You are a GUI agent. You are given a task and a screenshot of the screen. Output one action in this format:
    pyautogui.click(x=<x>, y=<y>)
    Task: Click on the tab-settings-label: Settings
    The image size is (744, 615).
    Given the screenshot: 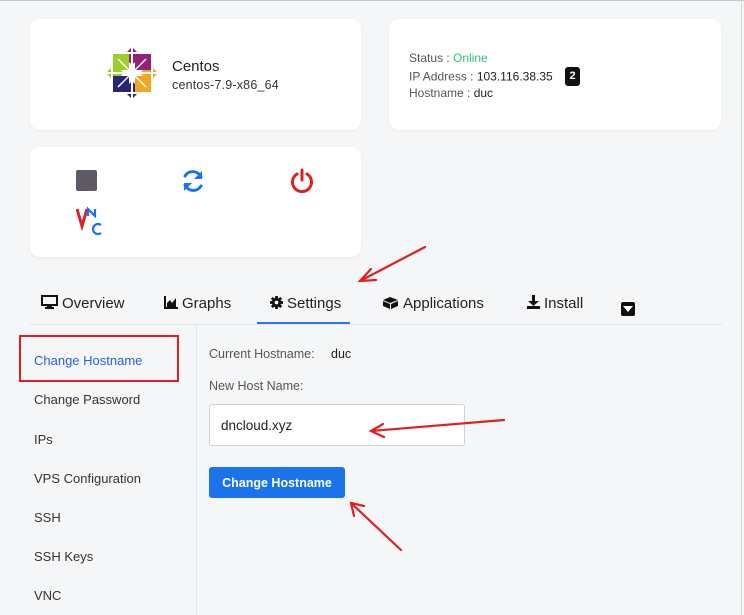 What is the action you would take?
    pyautogui.click(x=314, y=303)
    